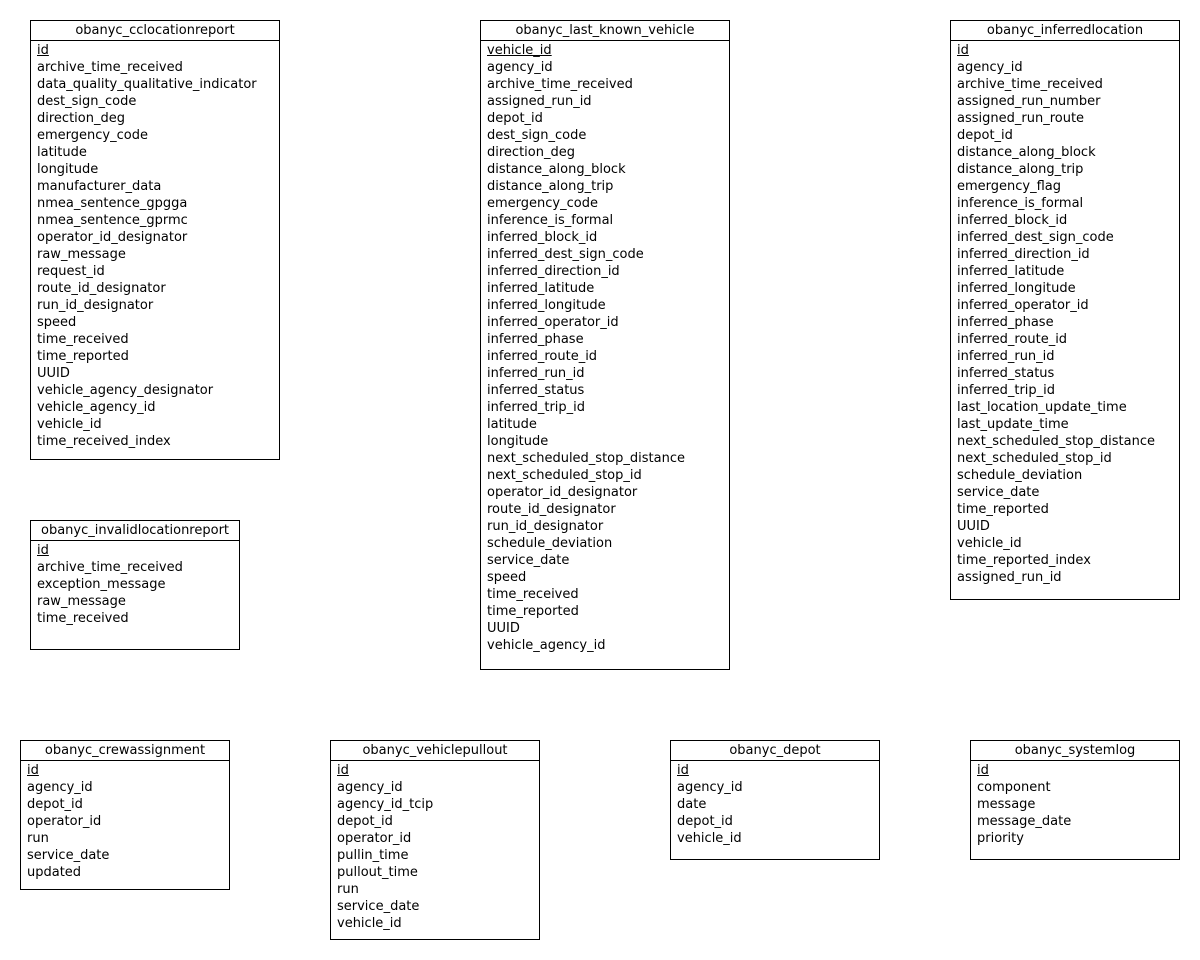 The height and width of the screenshot is (960, 1200). I want to click on attribute: agency_id_tcip, so click(385, 804).